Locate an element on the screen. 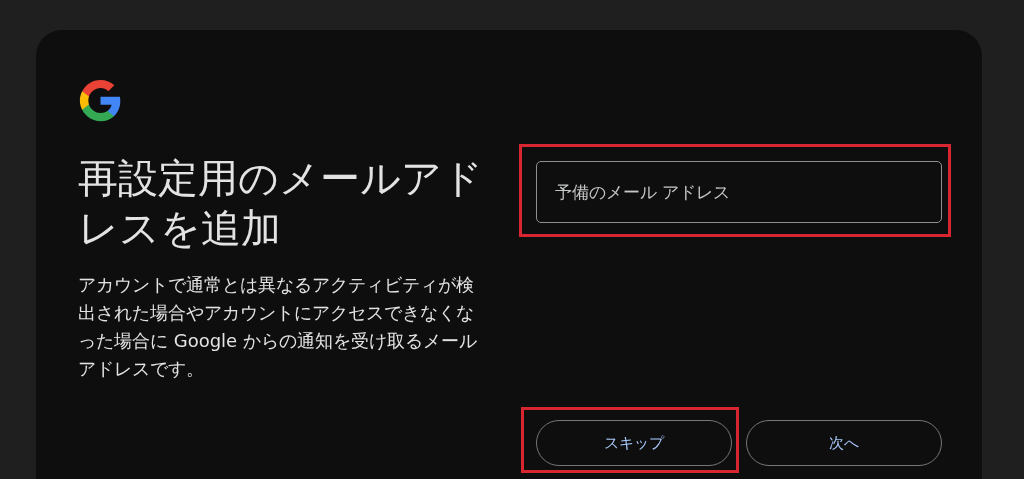 This screenshot has width=1024, height=479. google-logo-icon is located at coordinates (100, 100).